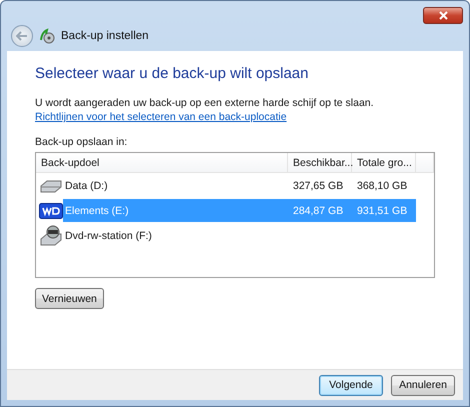 The image size is (470, 407). I want to click on window-title: Back-up instellen, so click(105, 36).